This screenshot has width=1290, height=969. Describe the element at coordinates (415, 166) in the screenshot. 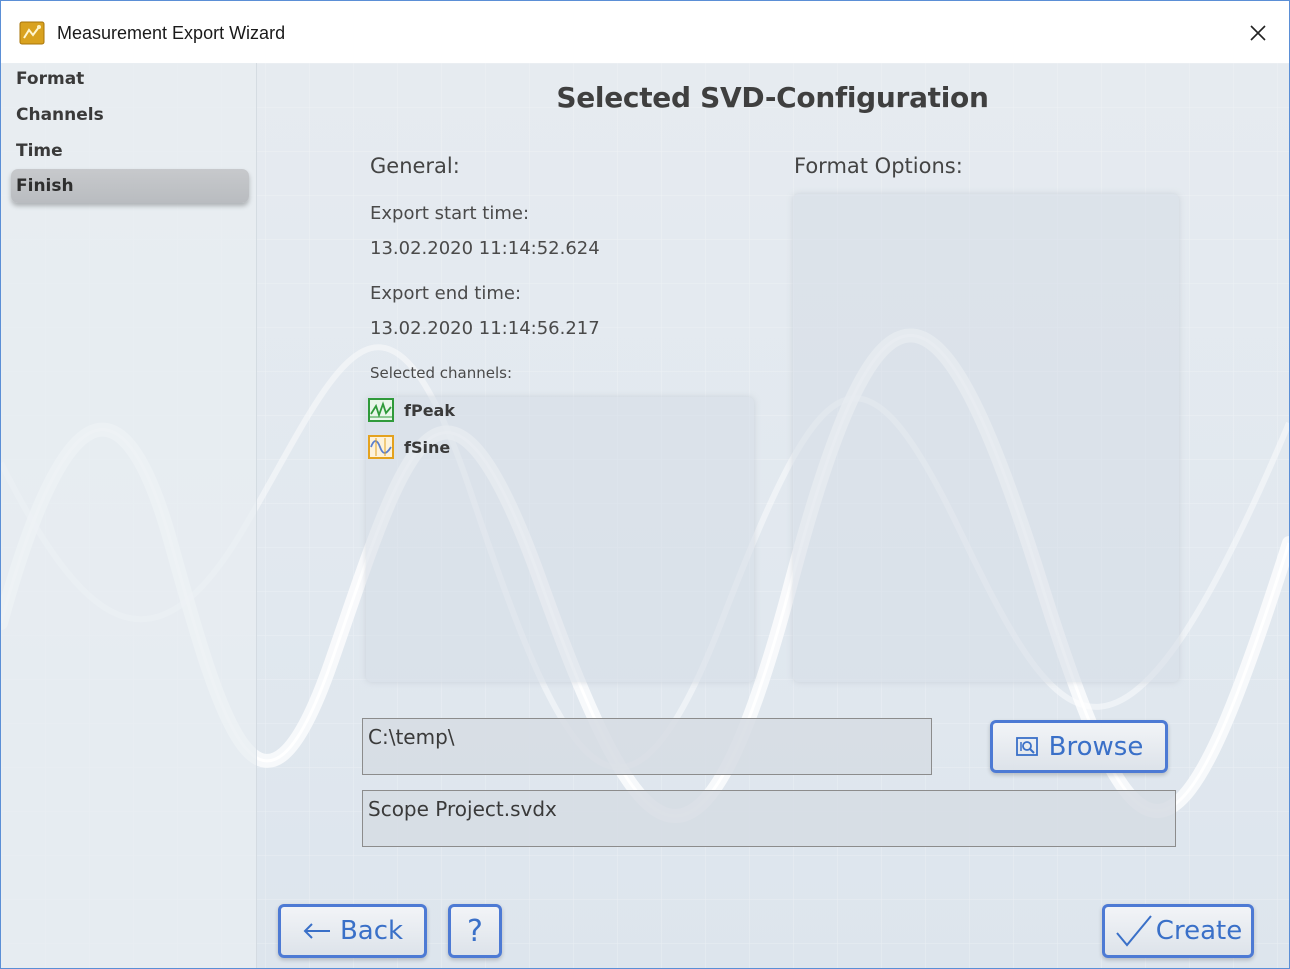

I see `general-heading: General:` at that location.